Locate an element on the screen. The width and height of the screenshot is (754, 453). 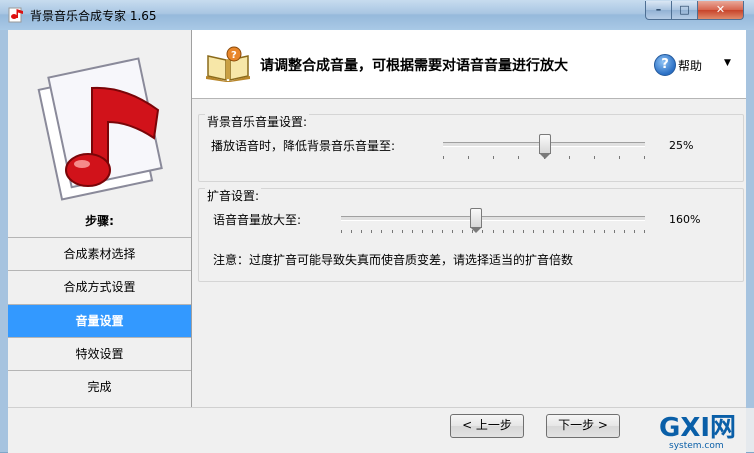
watermark-domain: system.com is located at coordinates (696, 446).